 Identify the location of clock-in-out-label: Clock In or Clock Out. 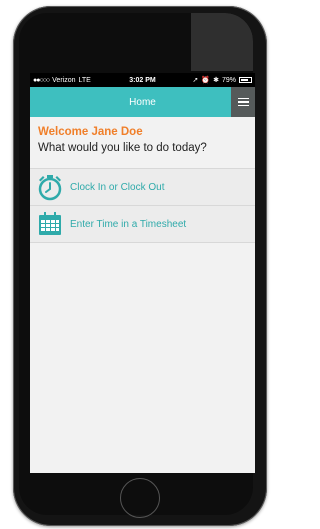
(117, 187).